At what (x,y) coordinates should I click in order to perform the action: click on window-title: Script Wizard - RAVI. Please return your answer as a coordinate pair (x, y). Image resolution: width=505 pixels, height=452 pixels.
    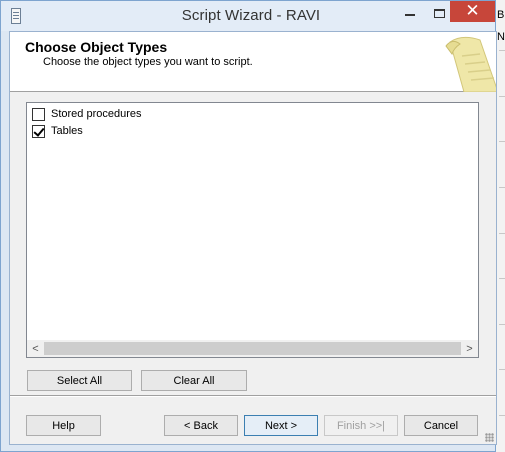
    Looking at the image, I should click on (251, 15).